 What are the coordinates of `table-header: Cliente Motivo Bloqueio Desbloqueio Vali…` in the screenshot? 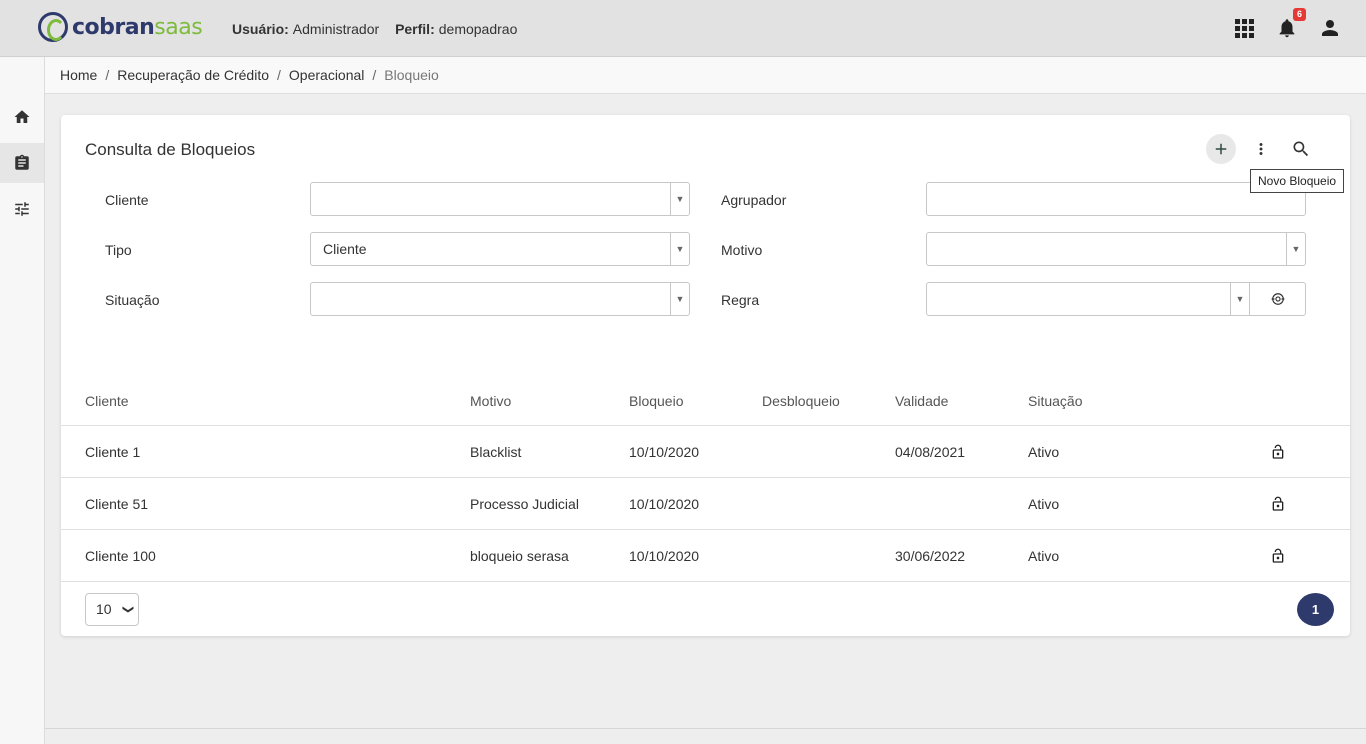 It's located at (705, 403).